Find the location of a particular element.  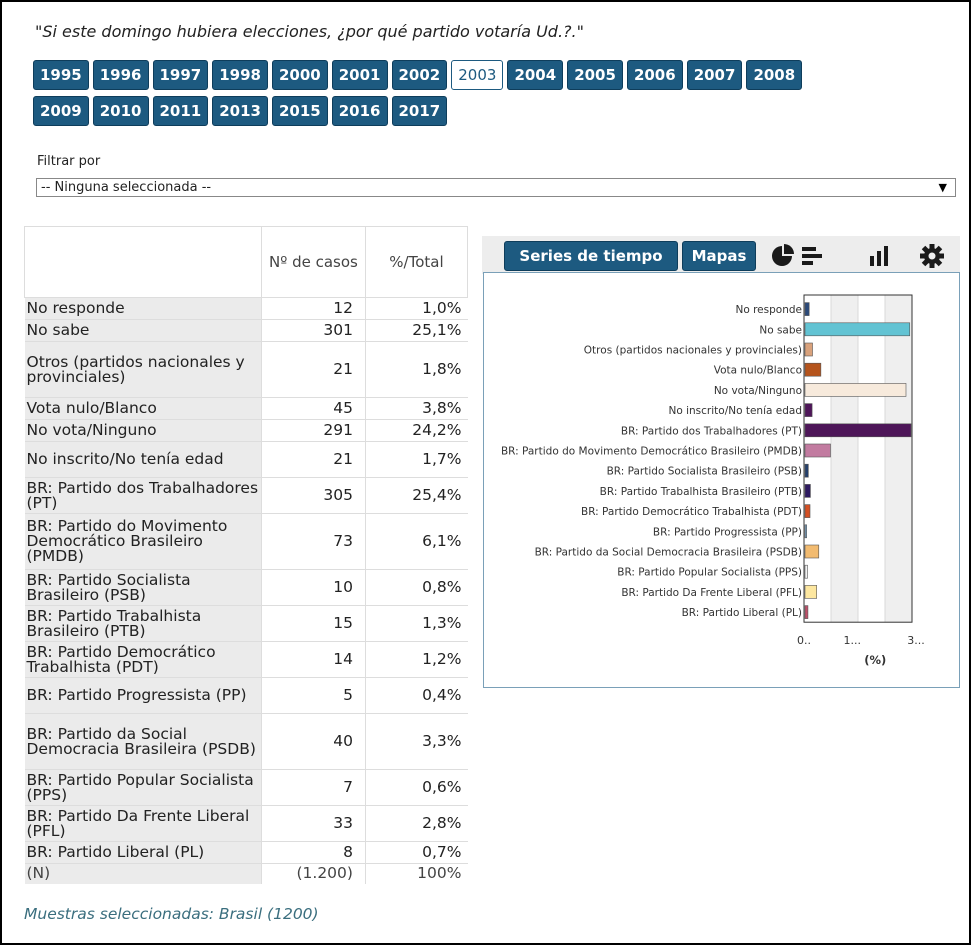

year-button-1998: 1998 is located at coordinates (240, 75).